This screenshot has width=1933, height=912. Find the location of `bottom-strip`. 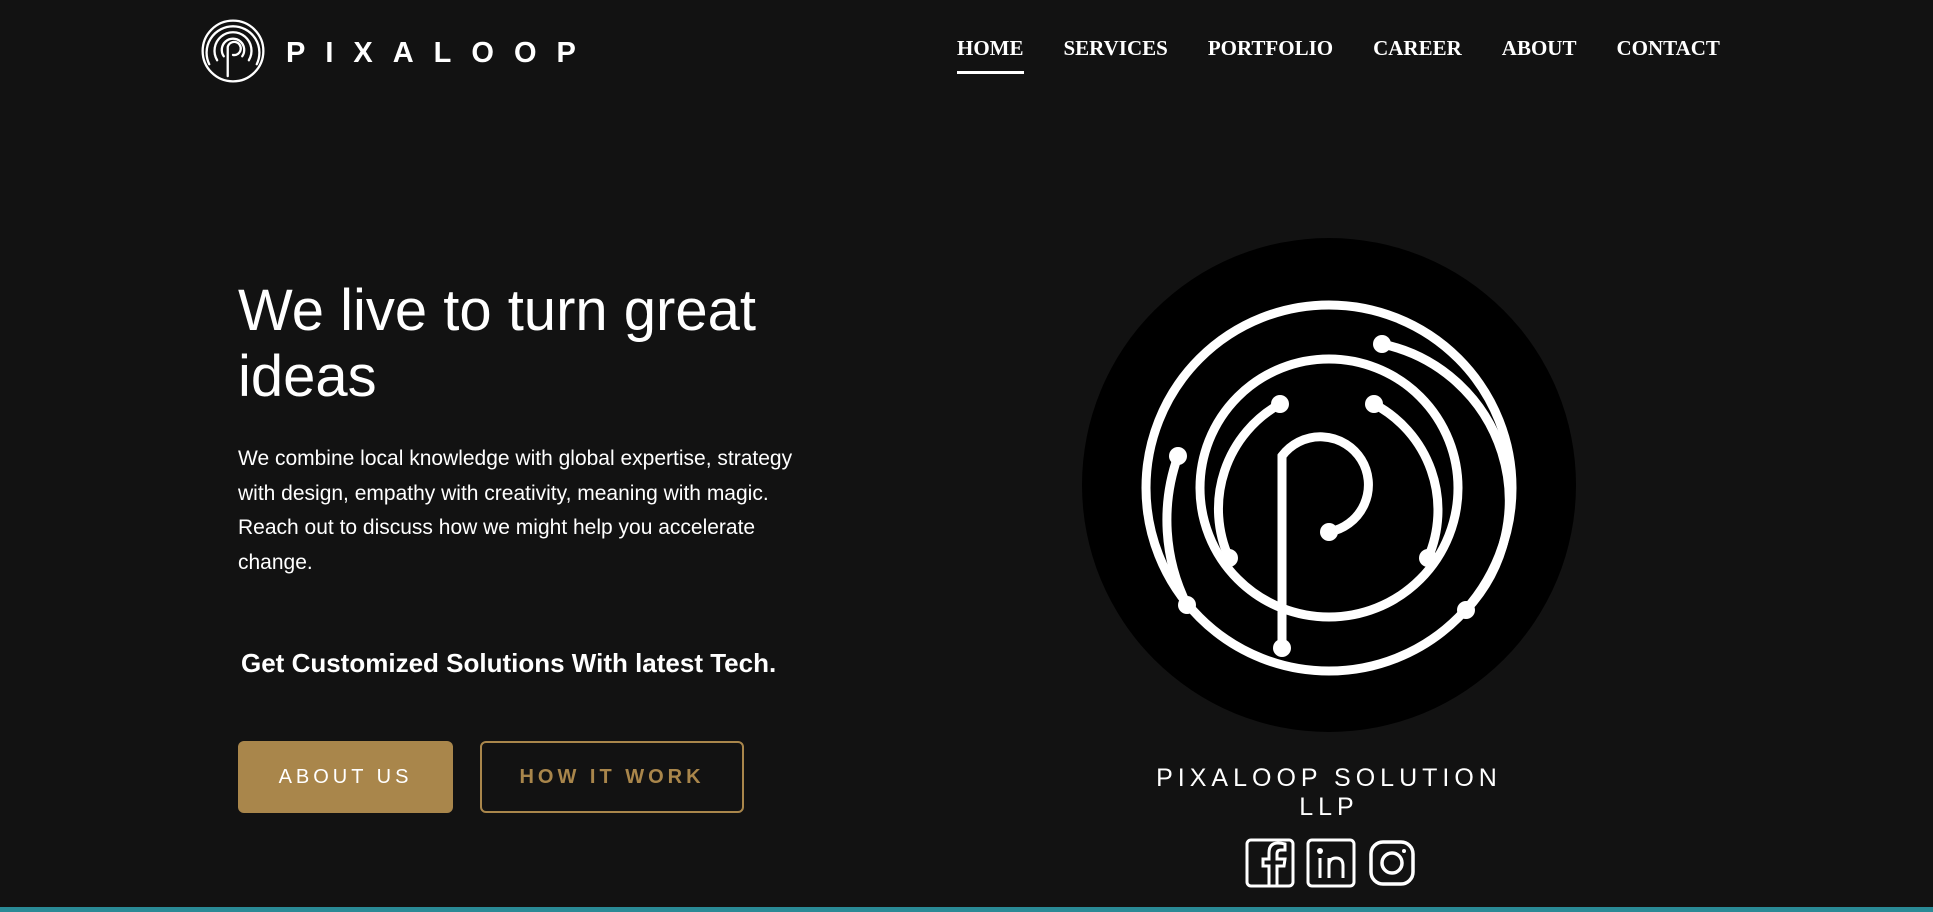

bottom-strip is located at coordinates (966, 909).